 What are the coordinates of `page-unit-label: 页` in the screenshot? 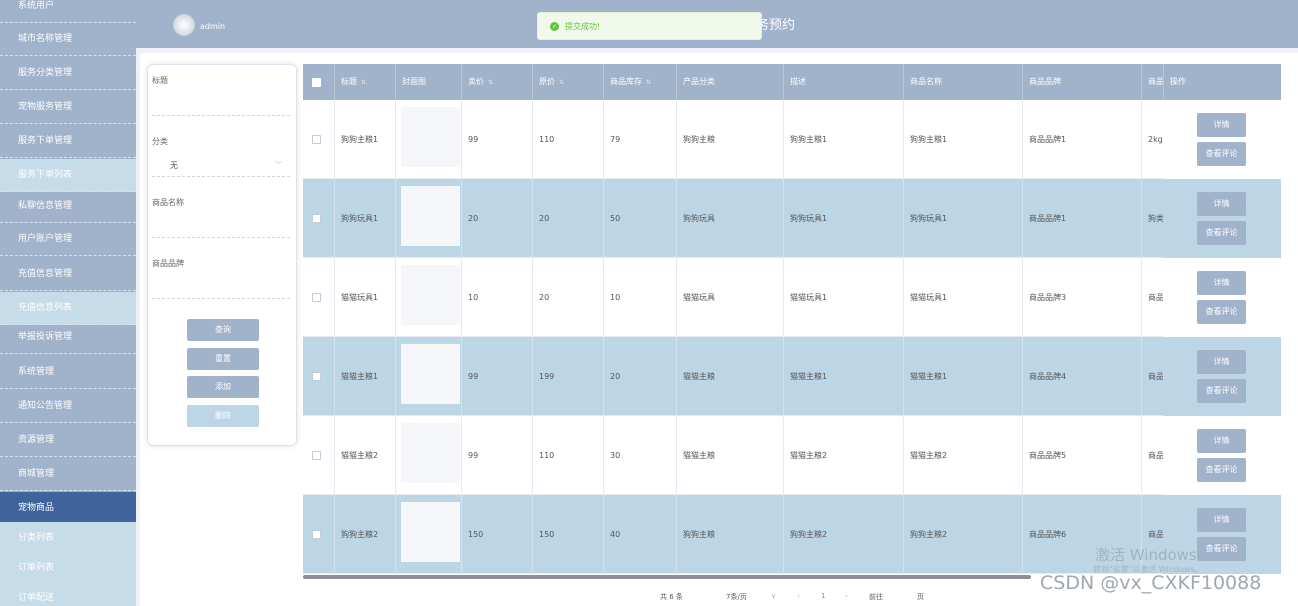 It's located at (920, 597).